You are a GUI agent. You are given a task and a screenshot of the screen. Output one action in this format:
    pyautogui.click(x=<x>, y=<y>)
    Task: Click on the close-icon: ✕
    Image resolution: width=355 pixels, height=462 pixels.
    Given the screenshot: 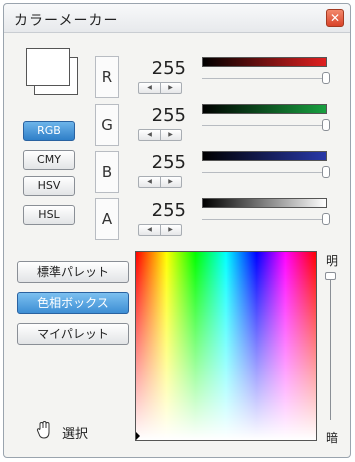 What is the action you would take?
    pyautogui.click(x=335, y=18)
    